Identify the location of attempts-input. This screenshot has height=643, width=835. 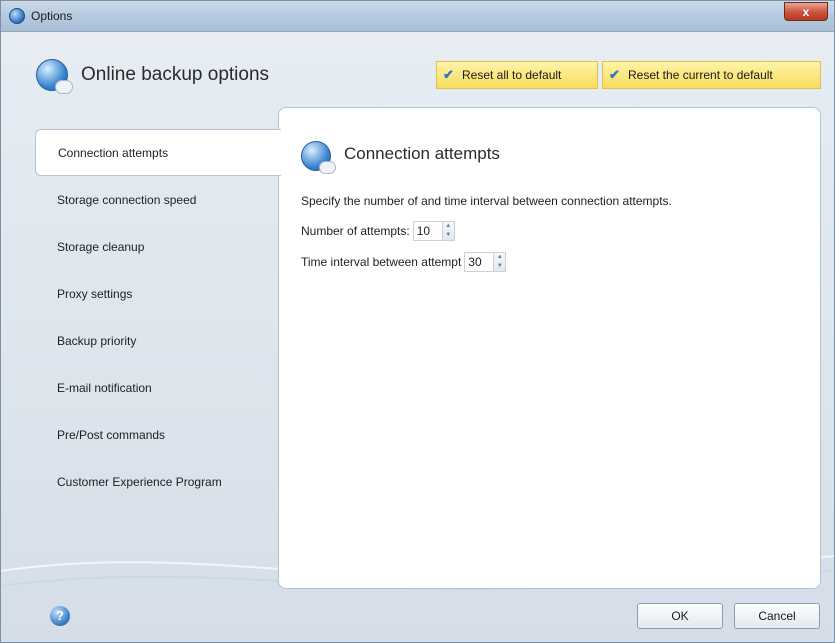
(427, 231).